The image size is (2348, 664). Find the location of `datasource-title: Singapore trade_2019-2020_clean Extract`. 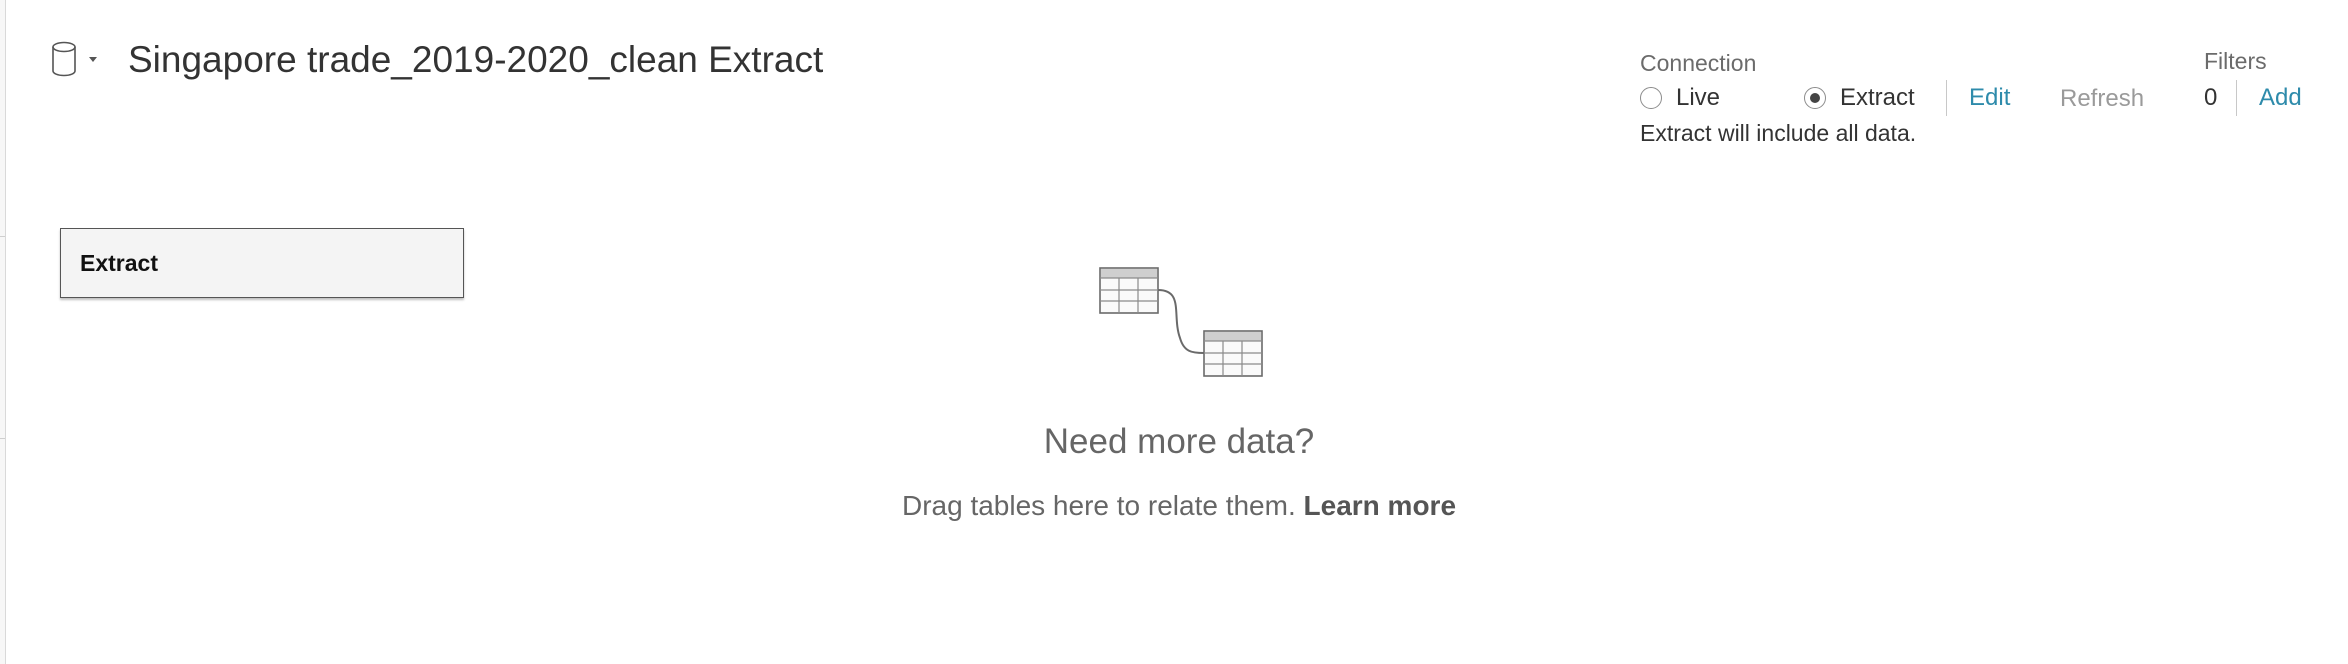

datasource-title: Singapore trade_2019-2020_clean Extract is located at coordinates (475, 60).